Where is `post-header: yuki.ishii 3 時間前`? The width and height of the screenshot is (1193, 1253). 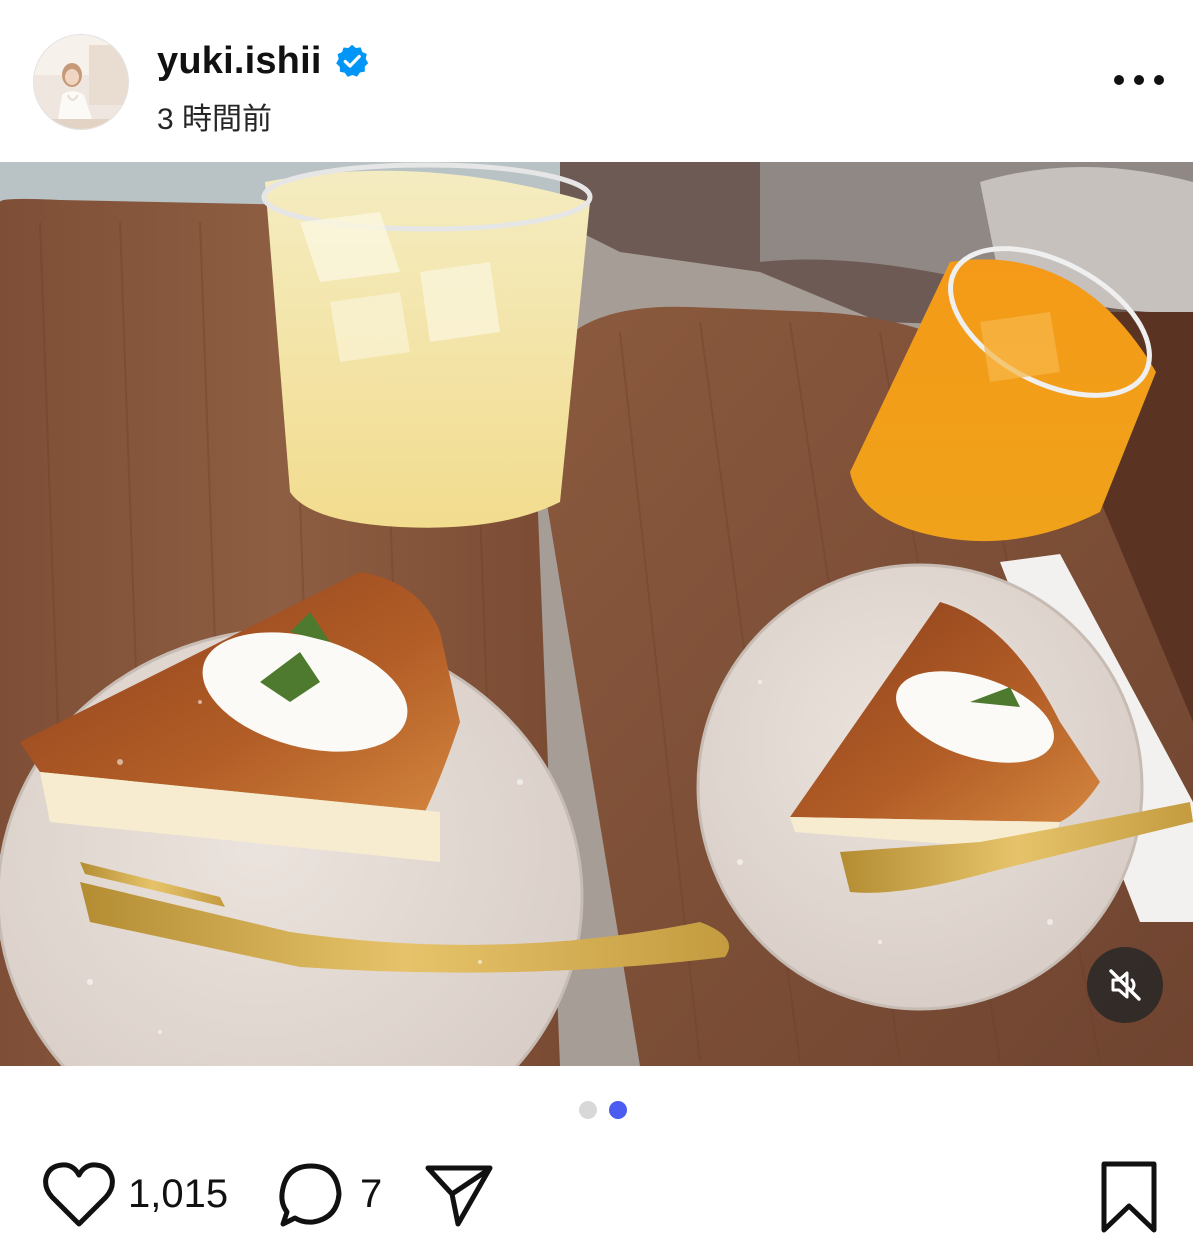 post-header: yuki.ishii 3 時間前 is located at coordinates (596, 81).